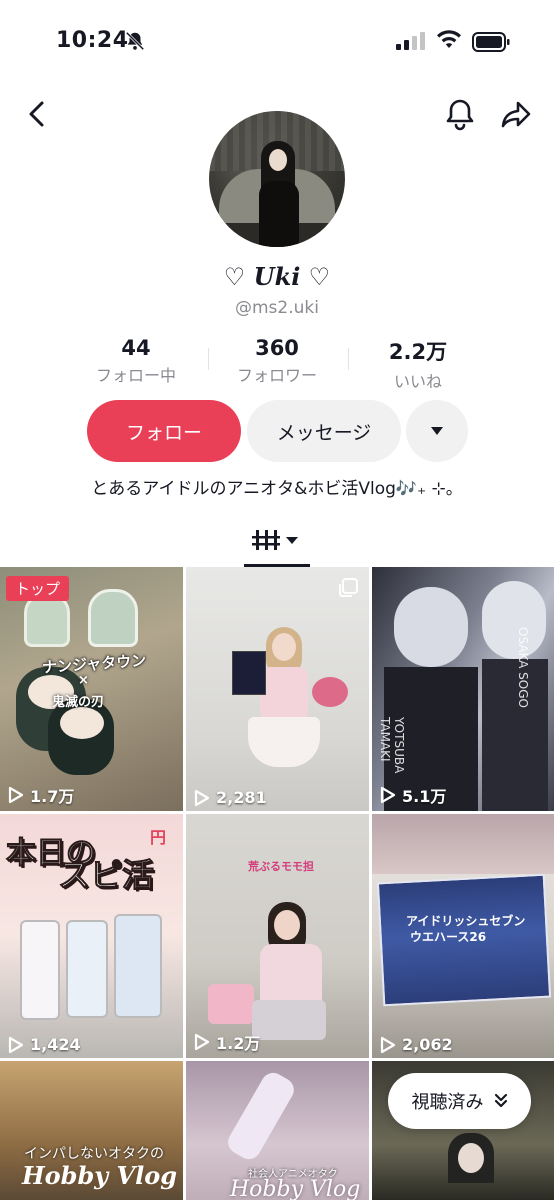  I want to click on view-count: 5.1万, so click(413, 795).